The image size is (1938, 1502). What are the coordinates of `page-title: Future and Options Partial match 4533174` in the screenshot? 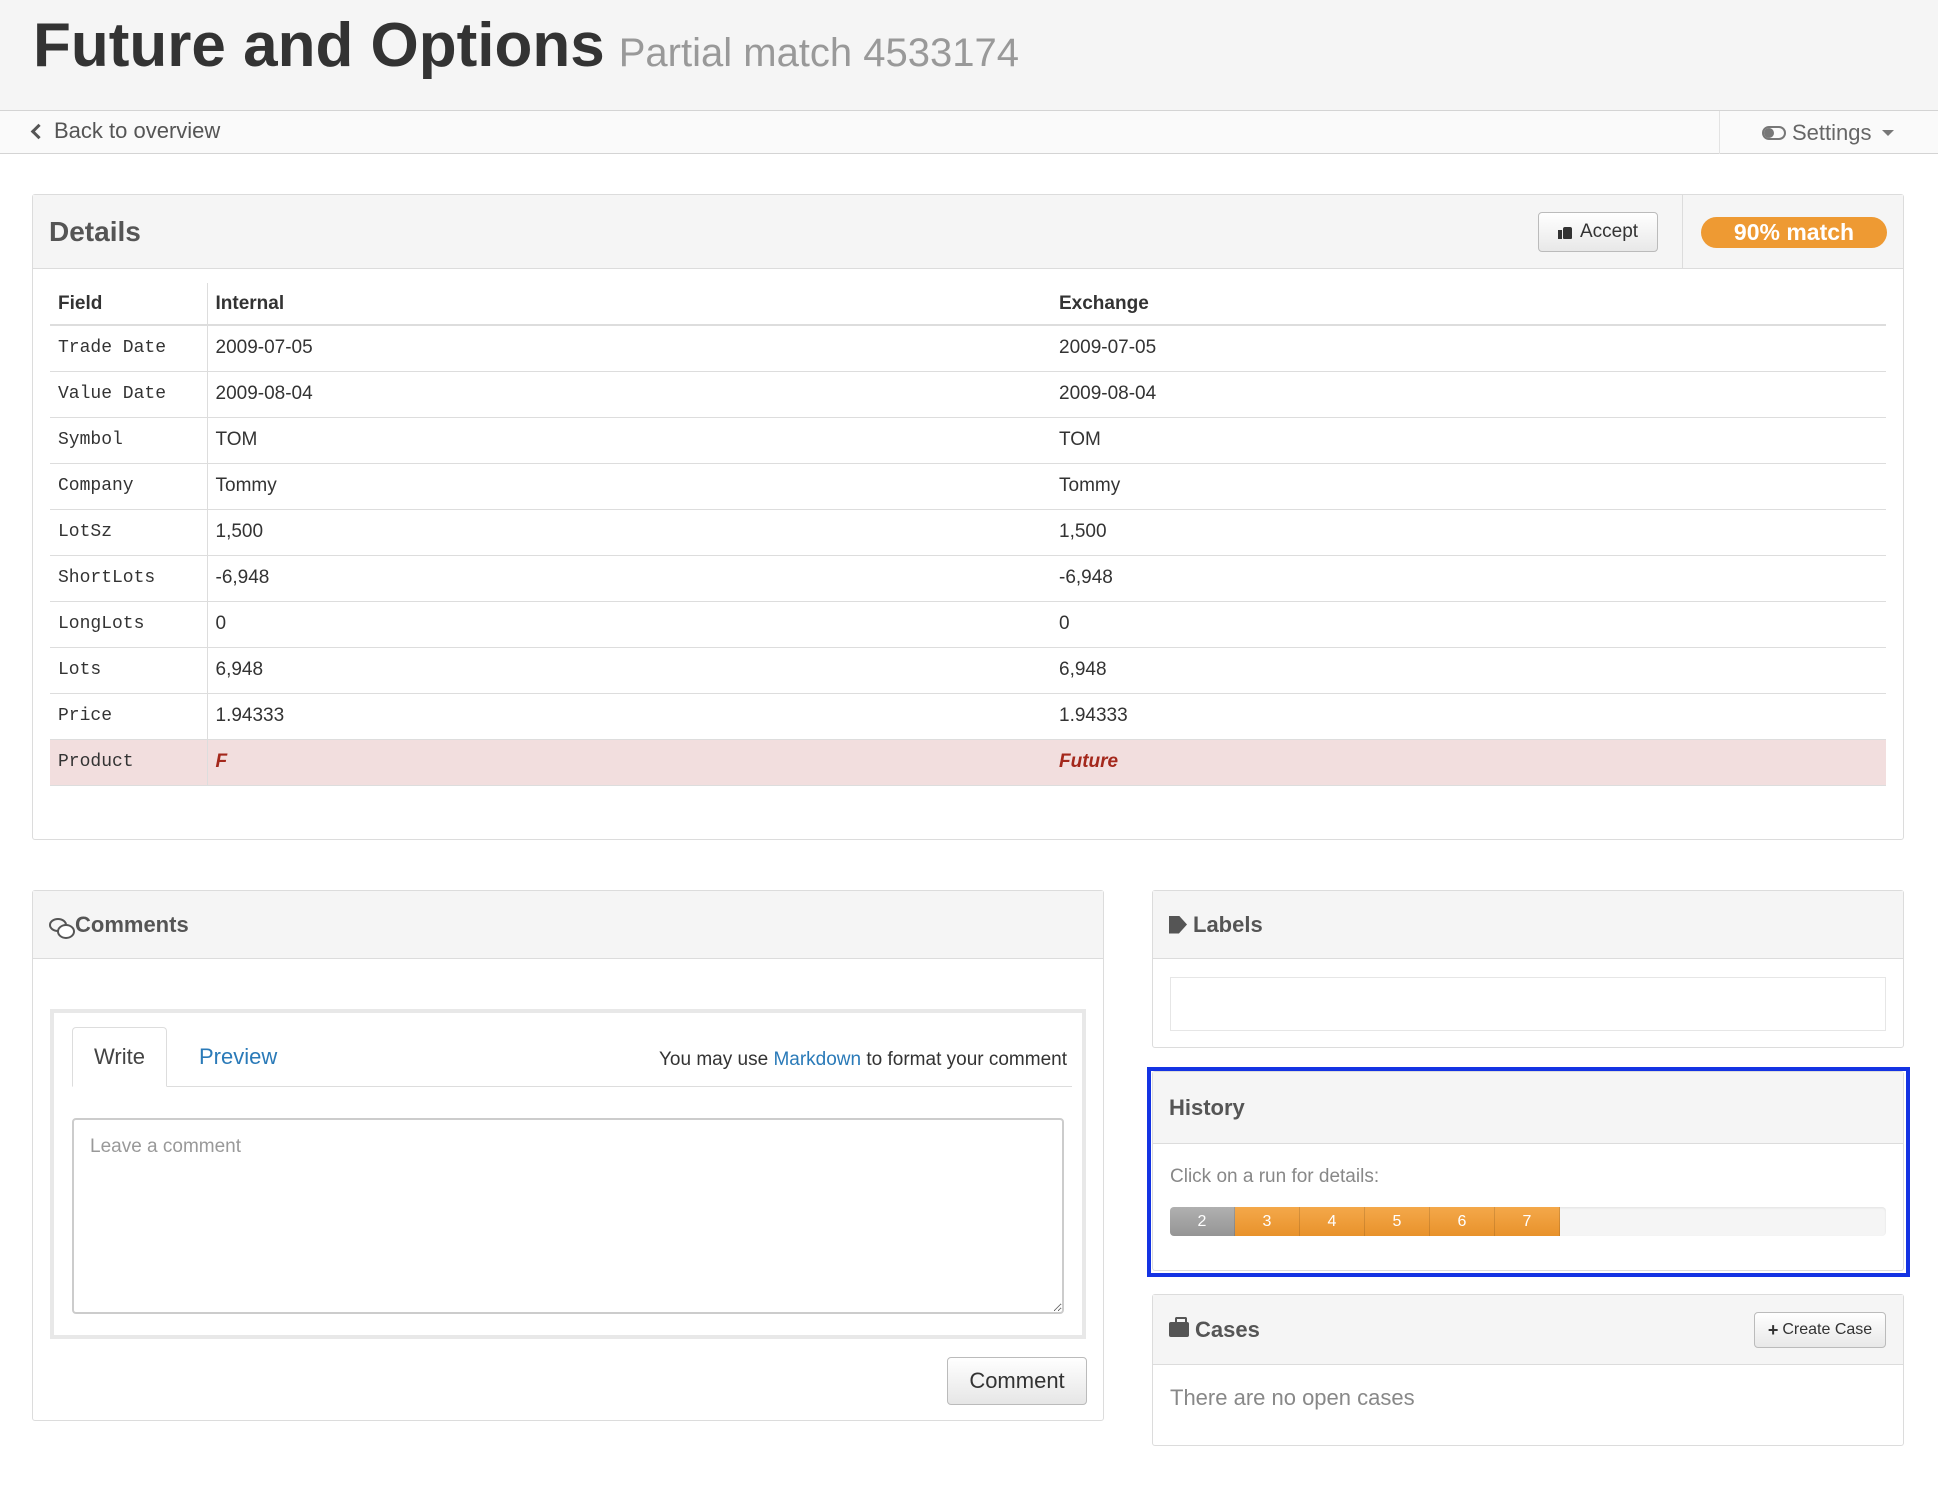 It's located at (526, 45).